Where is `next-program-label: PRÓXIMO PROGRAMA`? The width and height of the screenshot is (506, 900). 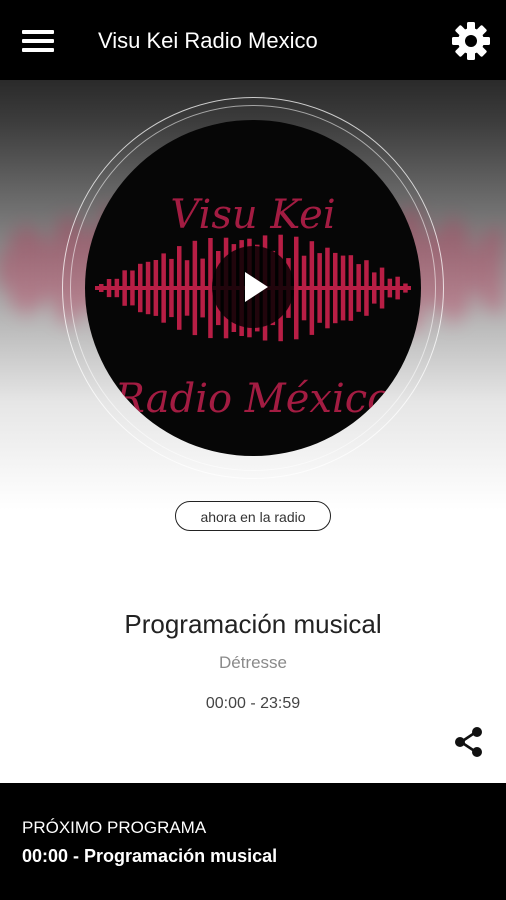 next-program-label: PRÓXIMO PROGRAMA is located at coordinates (114, 827).